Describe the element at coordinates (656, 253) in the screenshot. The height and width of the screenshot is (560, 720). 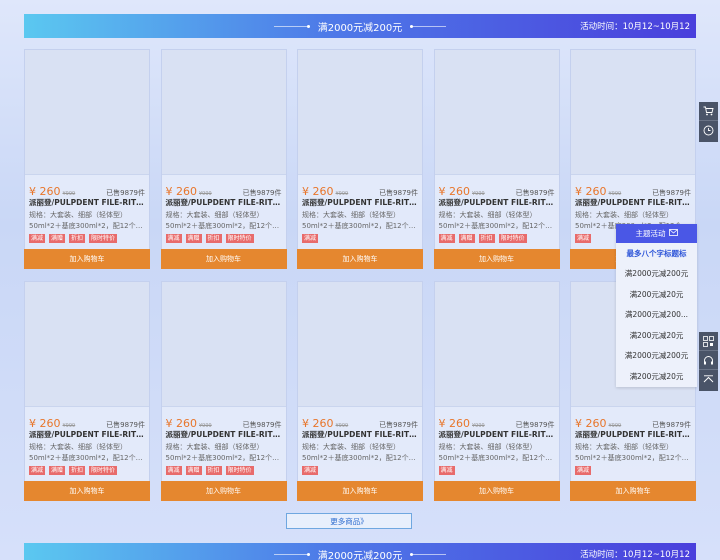
I see `topic-menu-item: 最多八个字标题标` at that location.